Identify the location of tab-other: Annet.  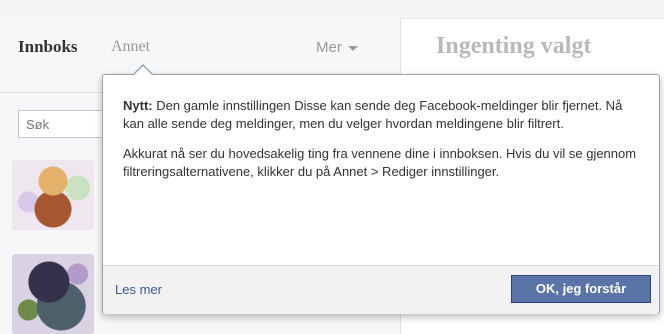
(130, 47).